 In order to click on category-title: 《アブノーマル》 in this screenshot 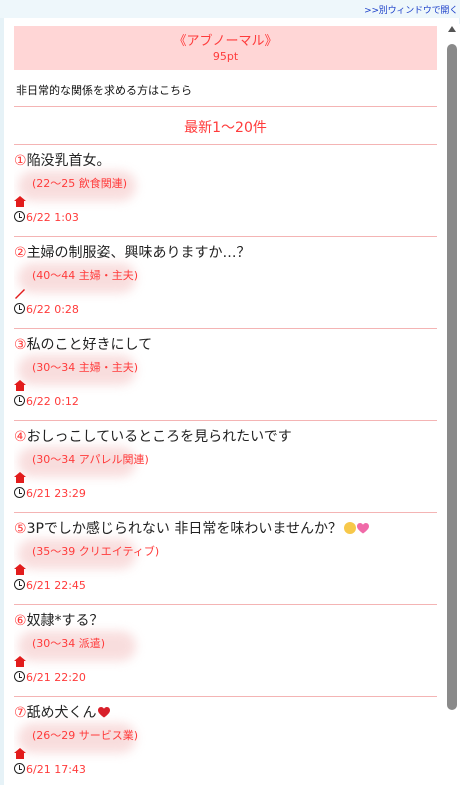, I will do `click(225, 41)`.